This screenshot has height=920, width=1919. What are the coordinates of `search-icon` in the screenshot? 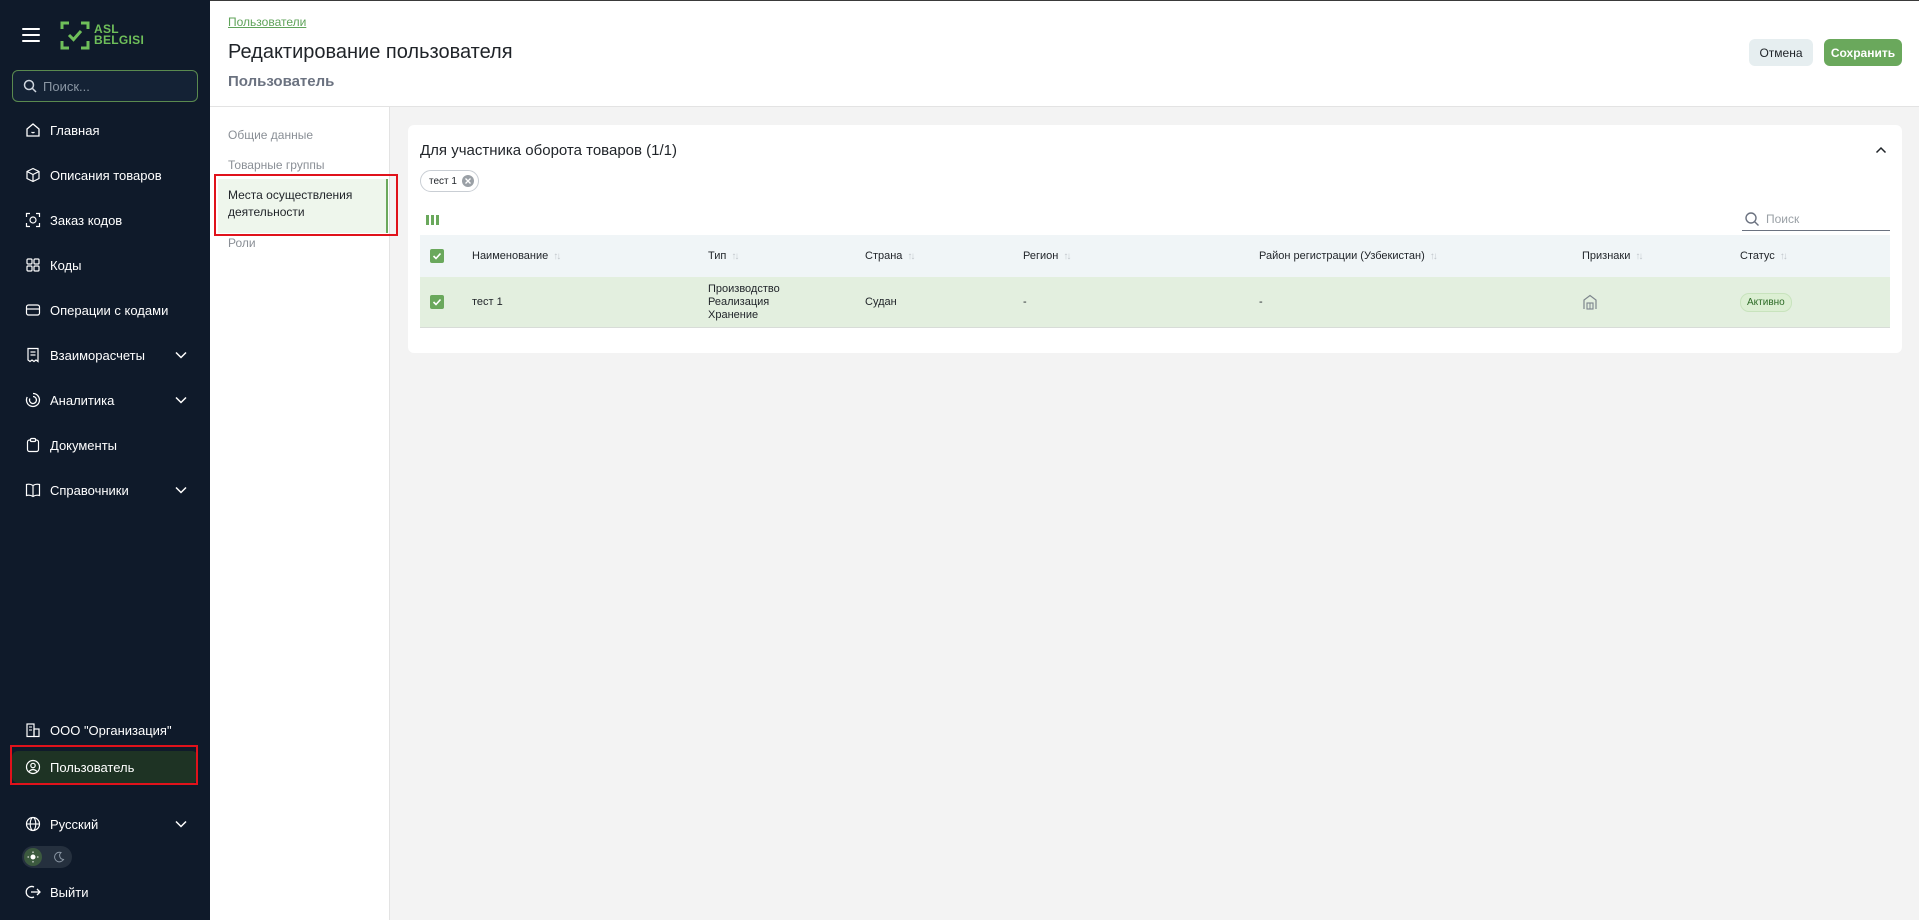 It's located at (1752, 218).